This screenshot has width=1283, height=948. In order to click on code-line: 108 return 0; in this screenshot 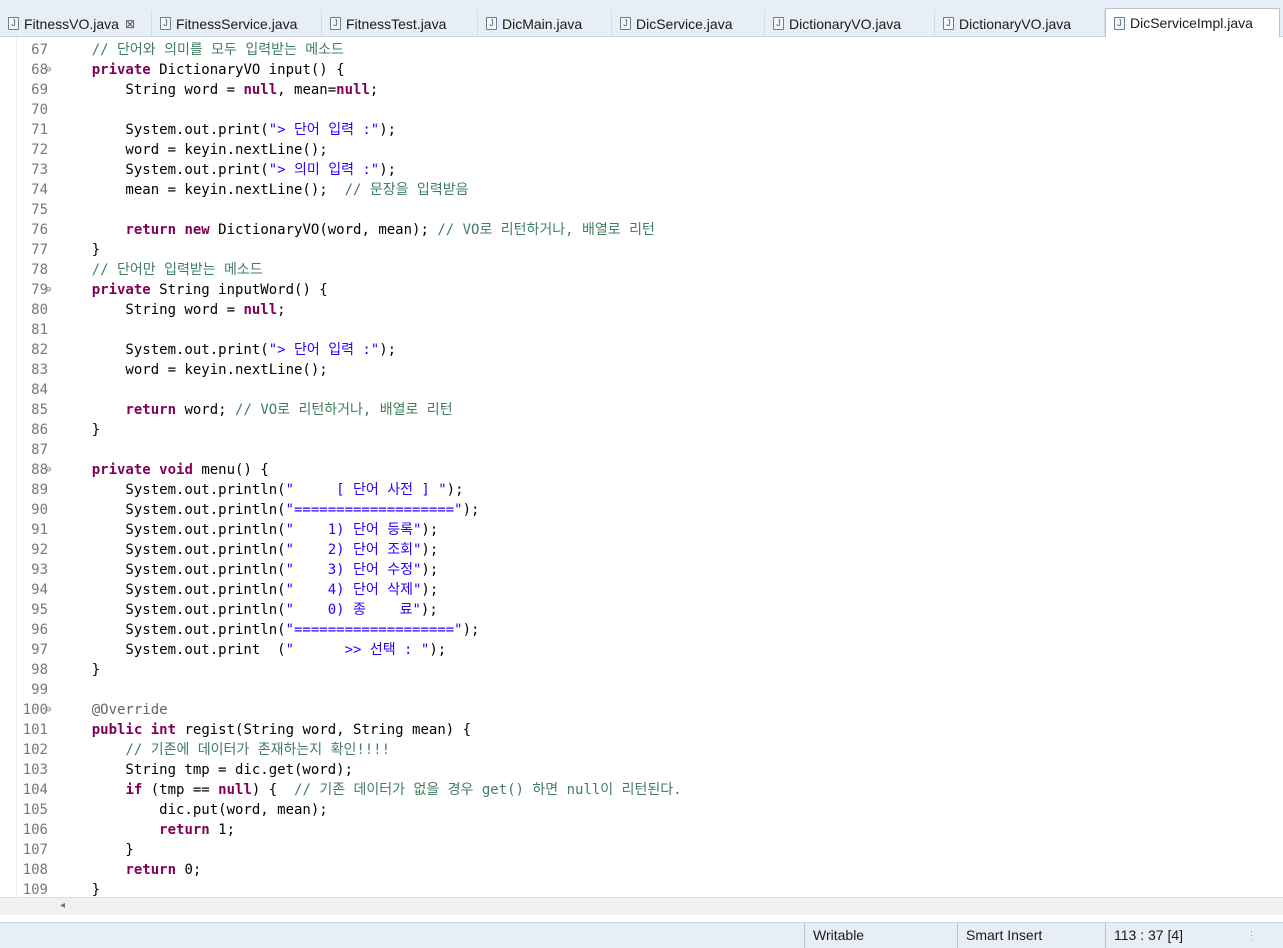, I will do `click(641, 870)`.